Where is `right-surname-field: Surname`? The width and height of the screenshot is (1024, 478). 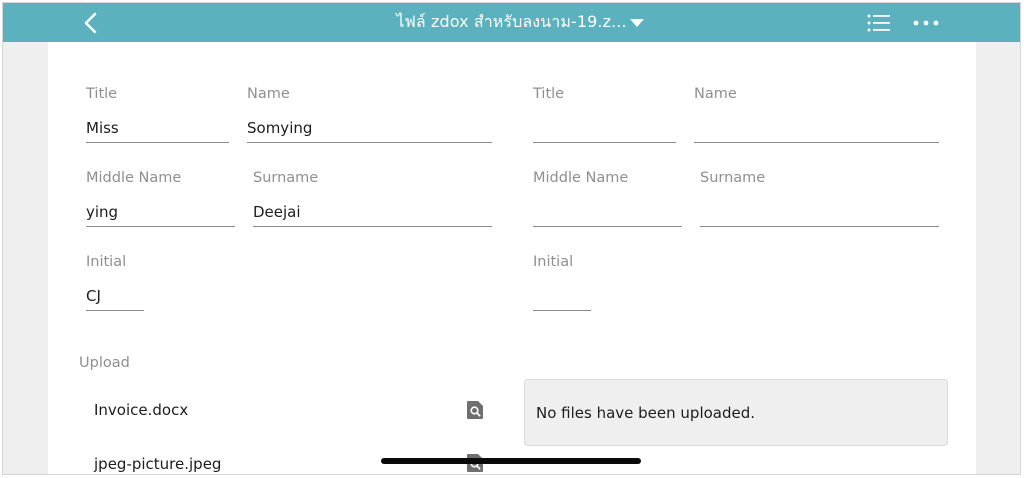
right-surname-field: Surname is located at coordinates (819, 200).